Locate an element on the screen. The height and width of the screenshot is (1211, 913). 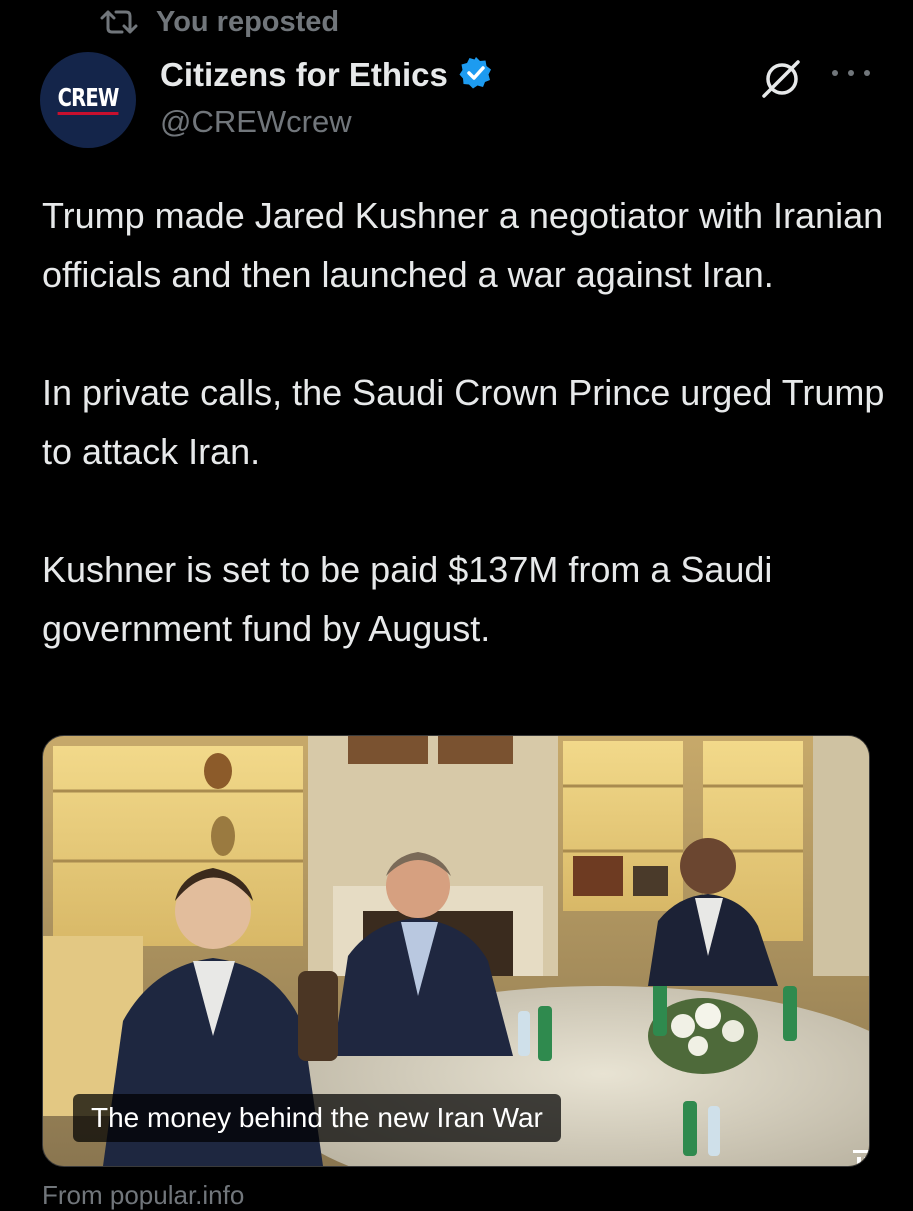
author-handle: @CREWcrew is located at coordinates (256, 122).